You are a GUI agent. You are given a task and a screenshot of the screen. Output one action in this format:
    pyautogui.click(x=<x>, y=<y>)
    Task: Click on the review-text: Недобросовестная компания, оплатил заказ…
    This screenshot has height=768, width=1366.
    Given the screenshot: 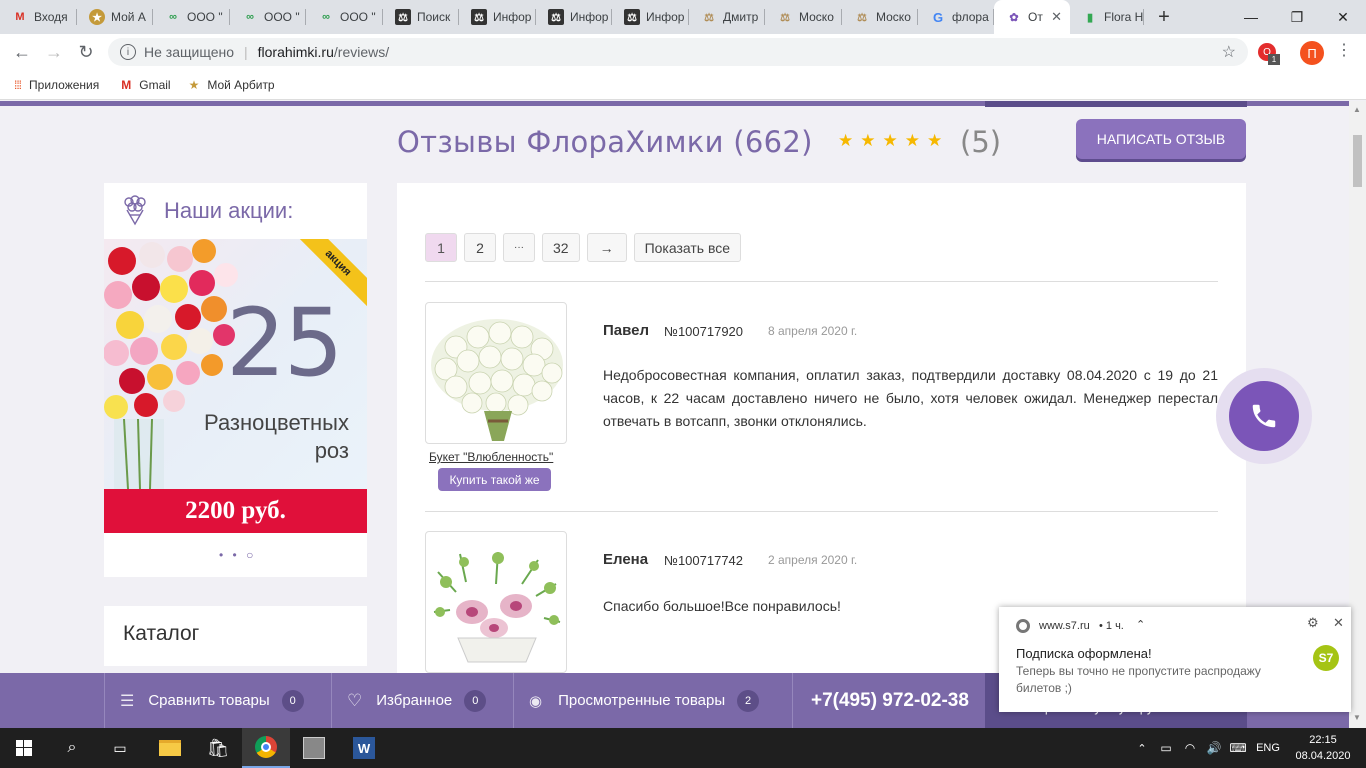 What is the action you would take?
    pyautogui.click(x=910, y=398)
    